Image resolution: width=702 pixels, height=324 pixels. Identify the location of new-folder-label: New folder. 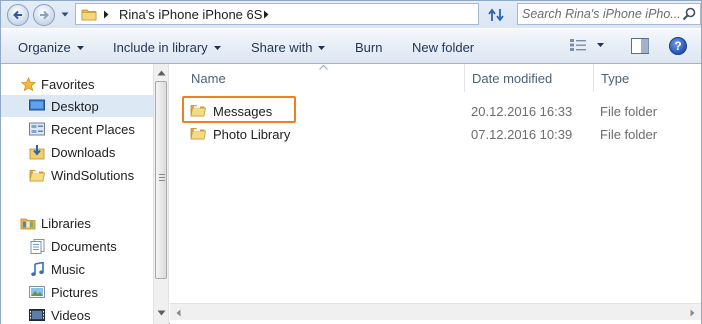
(443, 47).